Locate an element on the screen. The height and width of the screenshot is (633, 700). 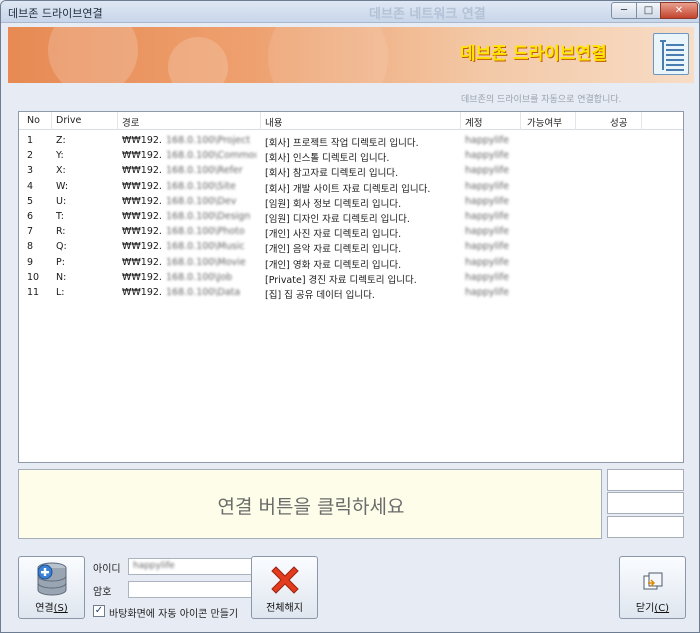
cell-drive: U: is located at coordinates (61, 201).